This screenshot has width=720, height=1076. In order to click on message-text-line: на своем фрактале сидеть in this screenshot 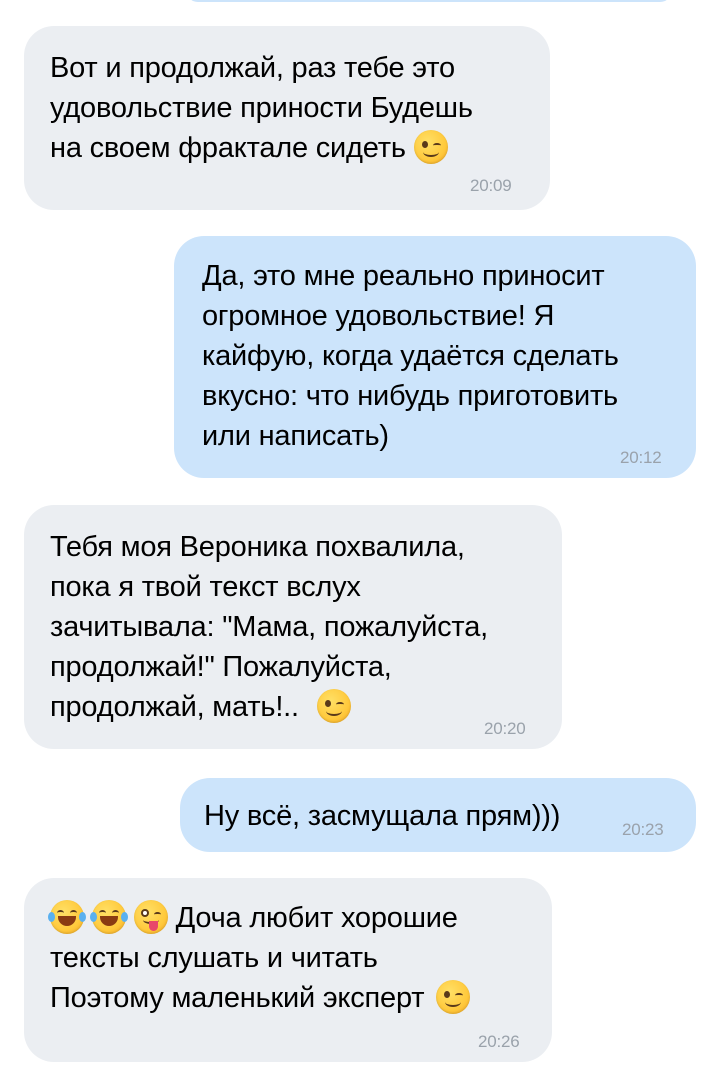, I will do `click(300, 148)`.